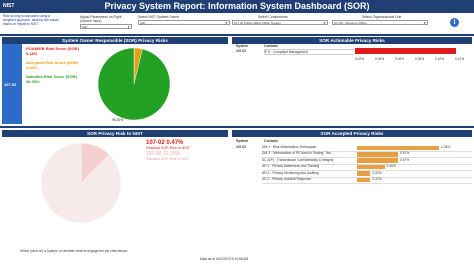 This screenshot has height=269, width=474. What do you see at coordinates (168, 159) in the screenshot?
I see `nist-accepted-label: Satisfied SOR Risk to NIST` at bounding box center [168, 159].